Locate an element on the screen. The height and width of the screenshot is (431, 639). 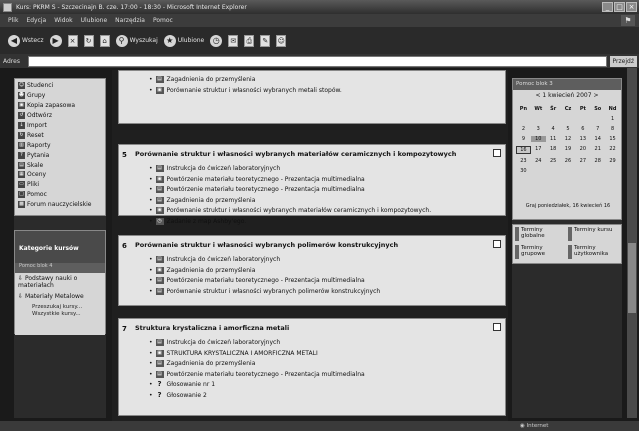
calendar-day: 16 is located at coordinates (523, 150).